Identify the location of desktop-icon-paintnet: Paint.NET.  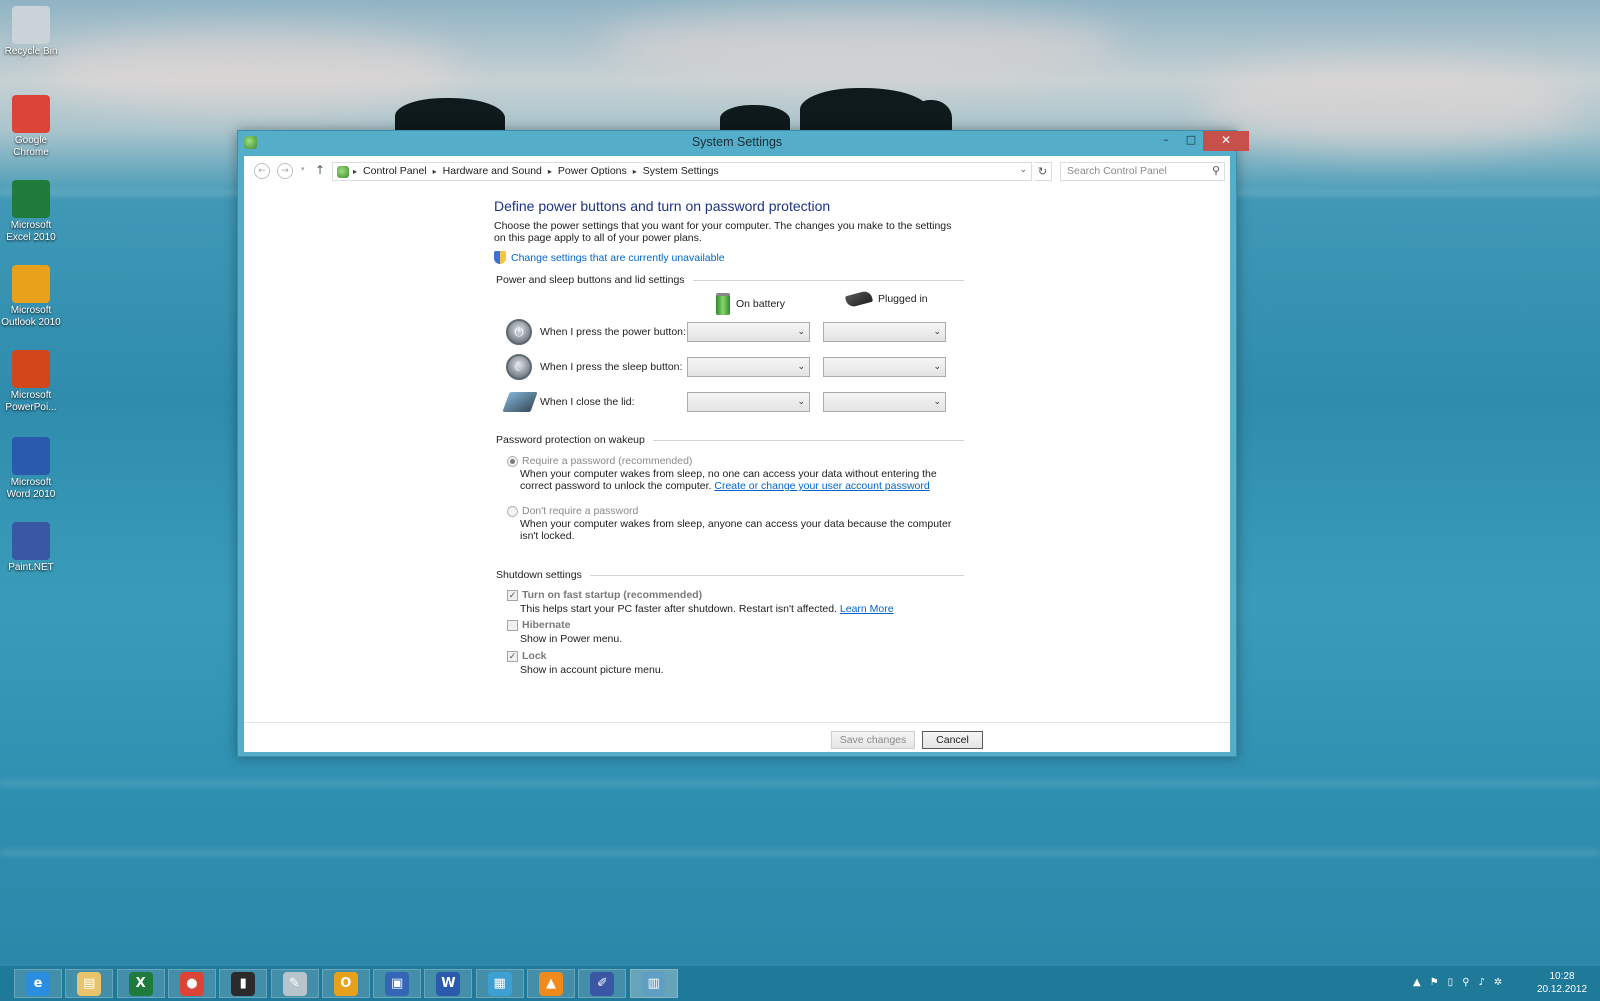
(31, 548).